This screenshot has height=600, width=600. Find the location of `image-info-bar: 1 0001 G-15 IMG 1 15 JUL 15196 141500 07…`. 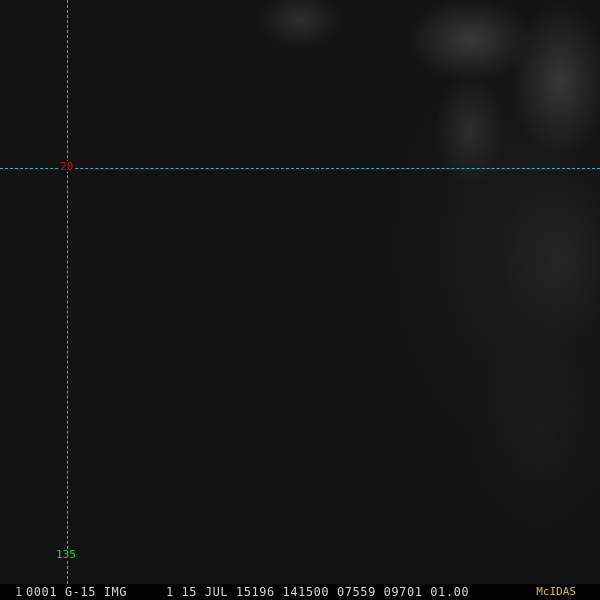

image-info-bar: 1 0001 G-15 IMG 1 15 JUL 15196 141500 07… is located at coordinates (300, 592).